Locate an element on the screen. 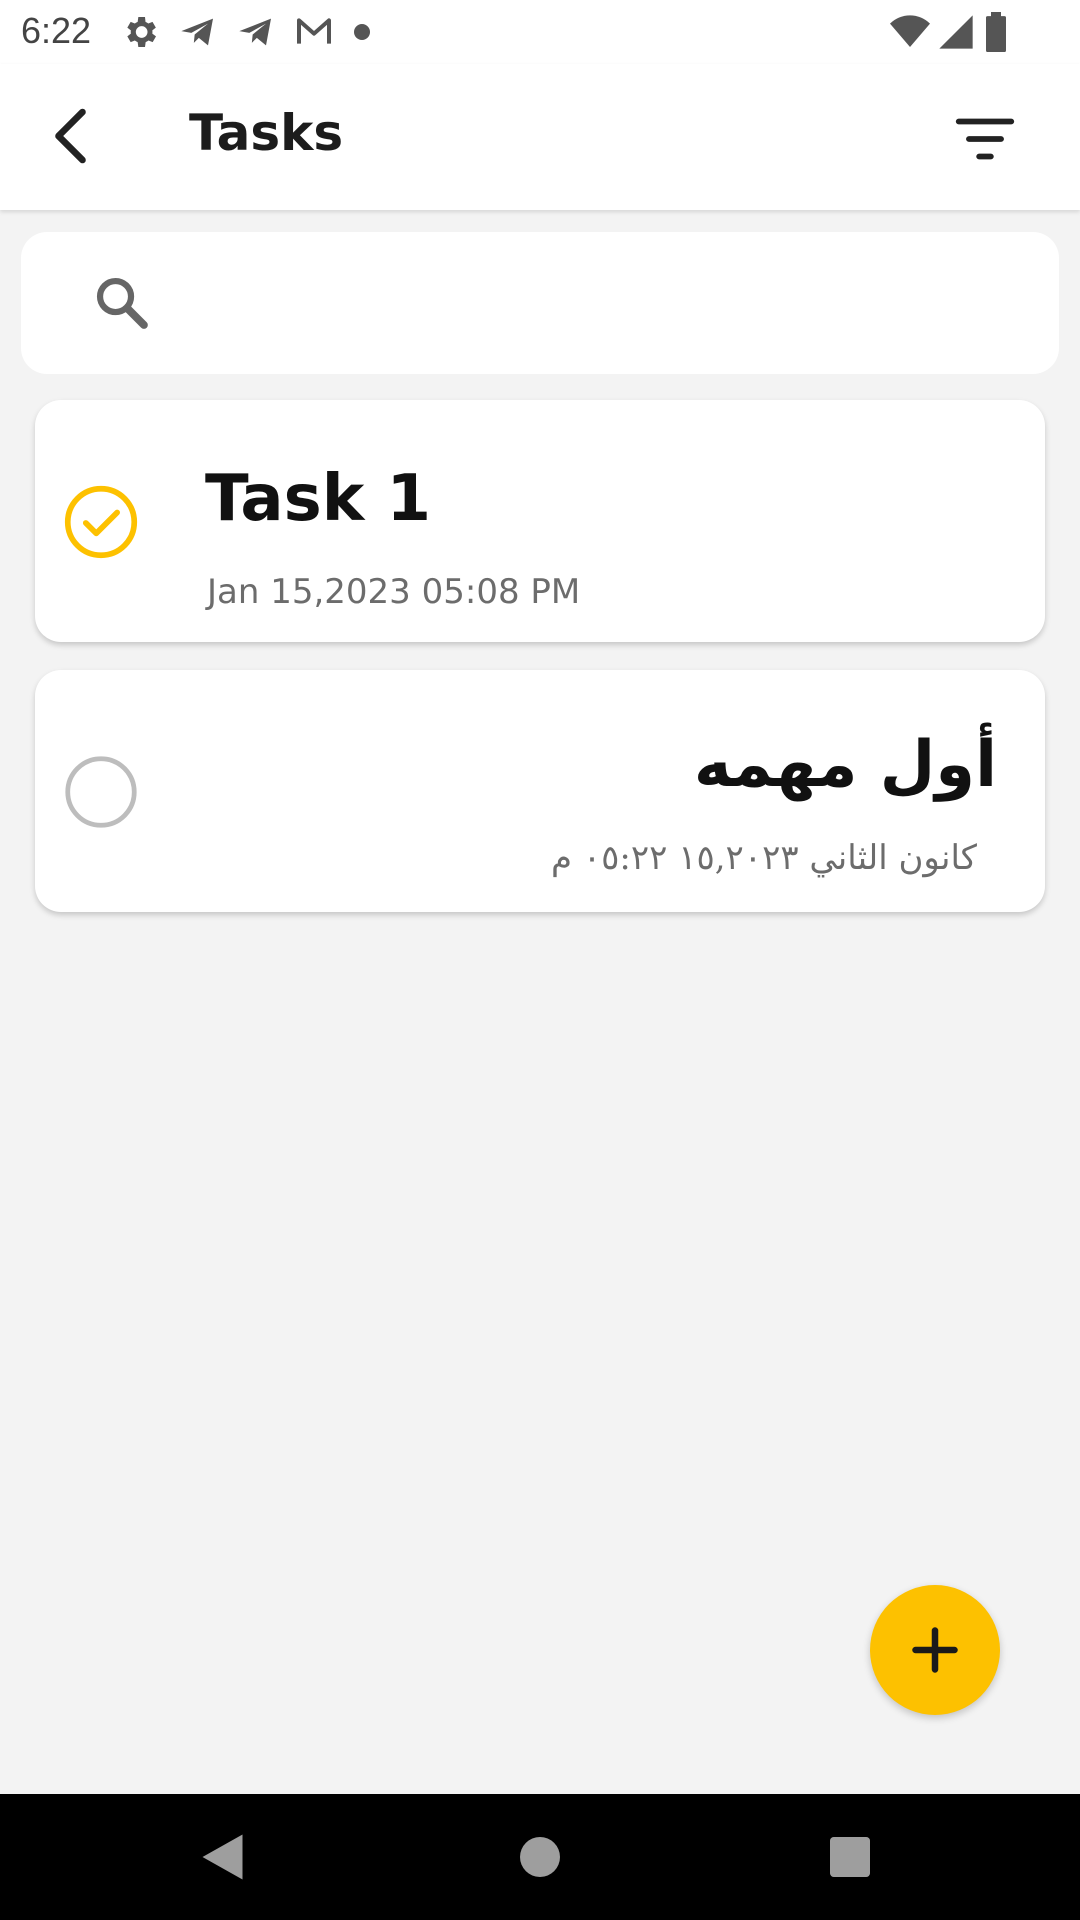  task-date: كانون الثاني ١٥,٢٠٢٣ ٠٥:٢٢ م is located at coordinates (764, 858).